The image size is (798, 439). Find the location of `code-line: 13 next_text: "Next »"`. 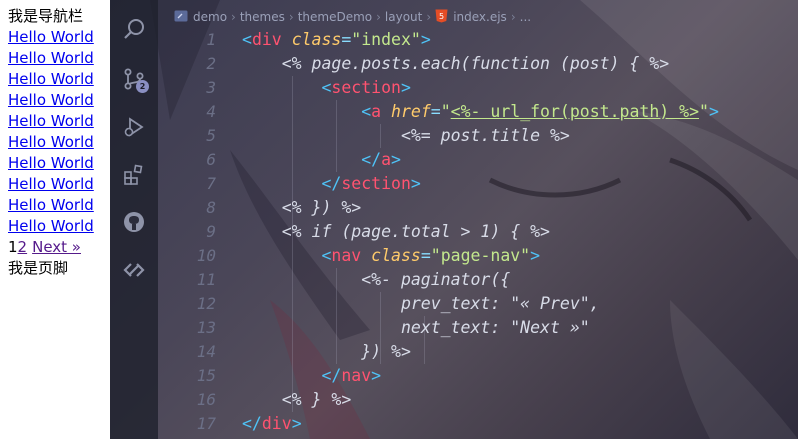

code-line: 13 next_text: "Next »" is located at coordinates (478, 328).